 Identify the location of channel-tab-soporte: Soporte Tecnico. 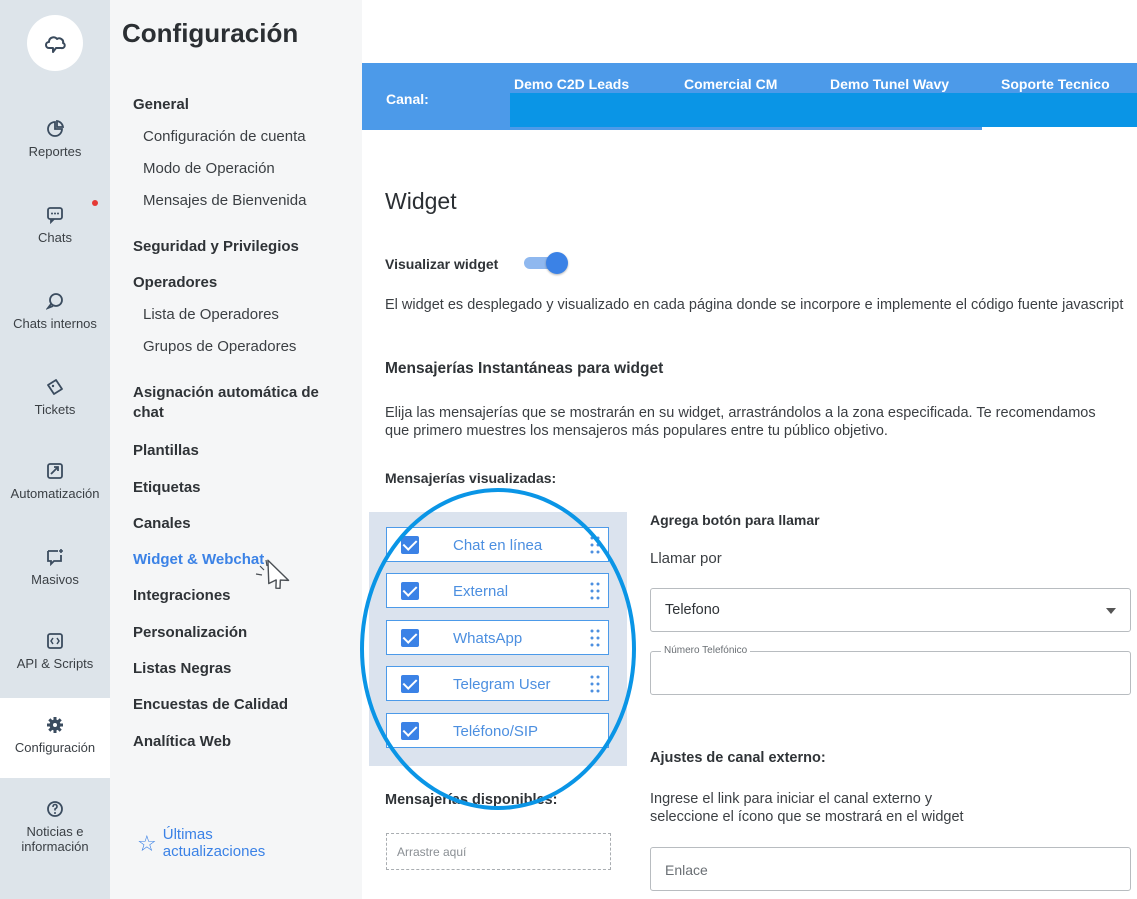
(1055, 84).